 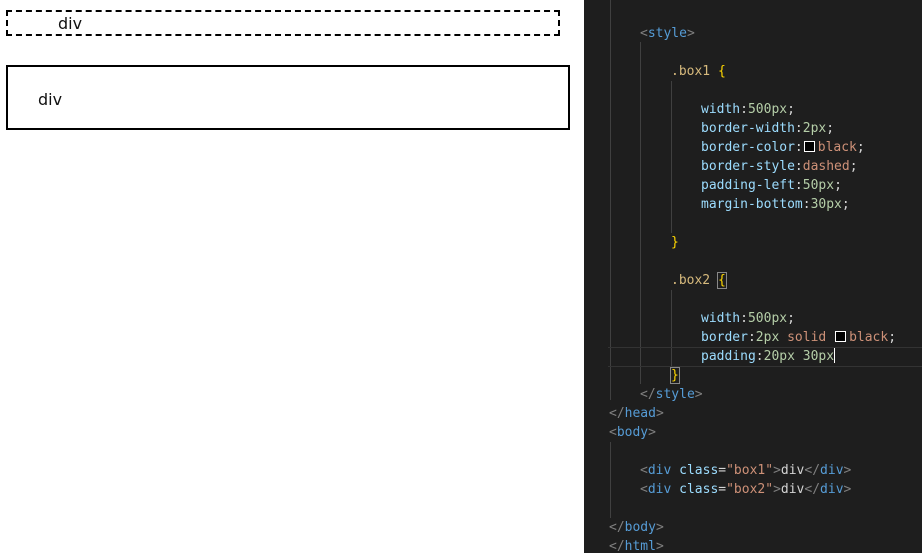 What do you see at coordinates (748, 147) in the screenshot?
I see `code-token: border-color` at bounding box center [748, 147].